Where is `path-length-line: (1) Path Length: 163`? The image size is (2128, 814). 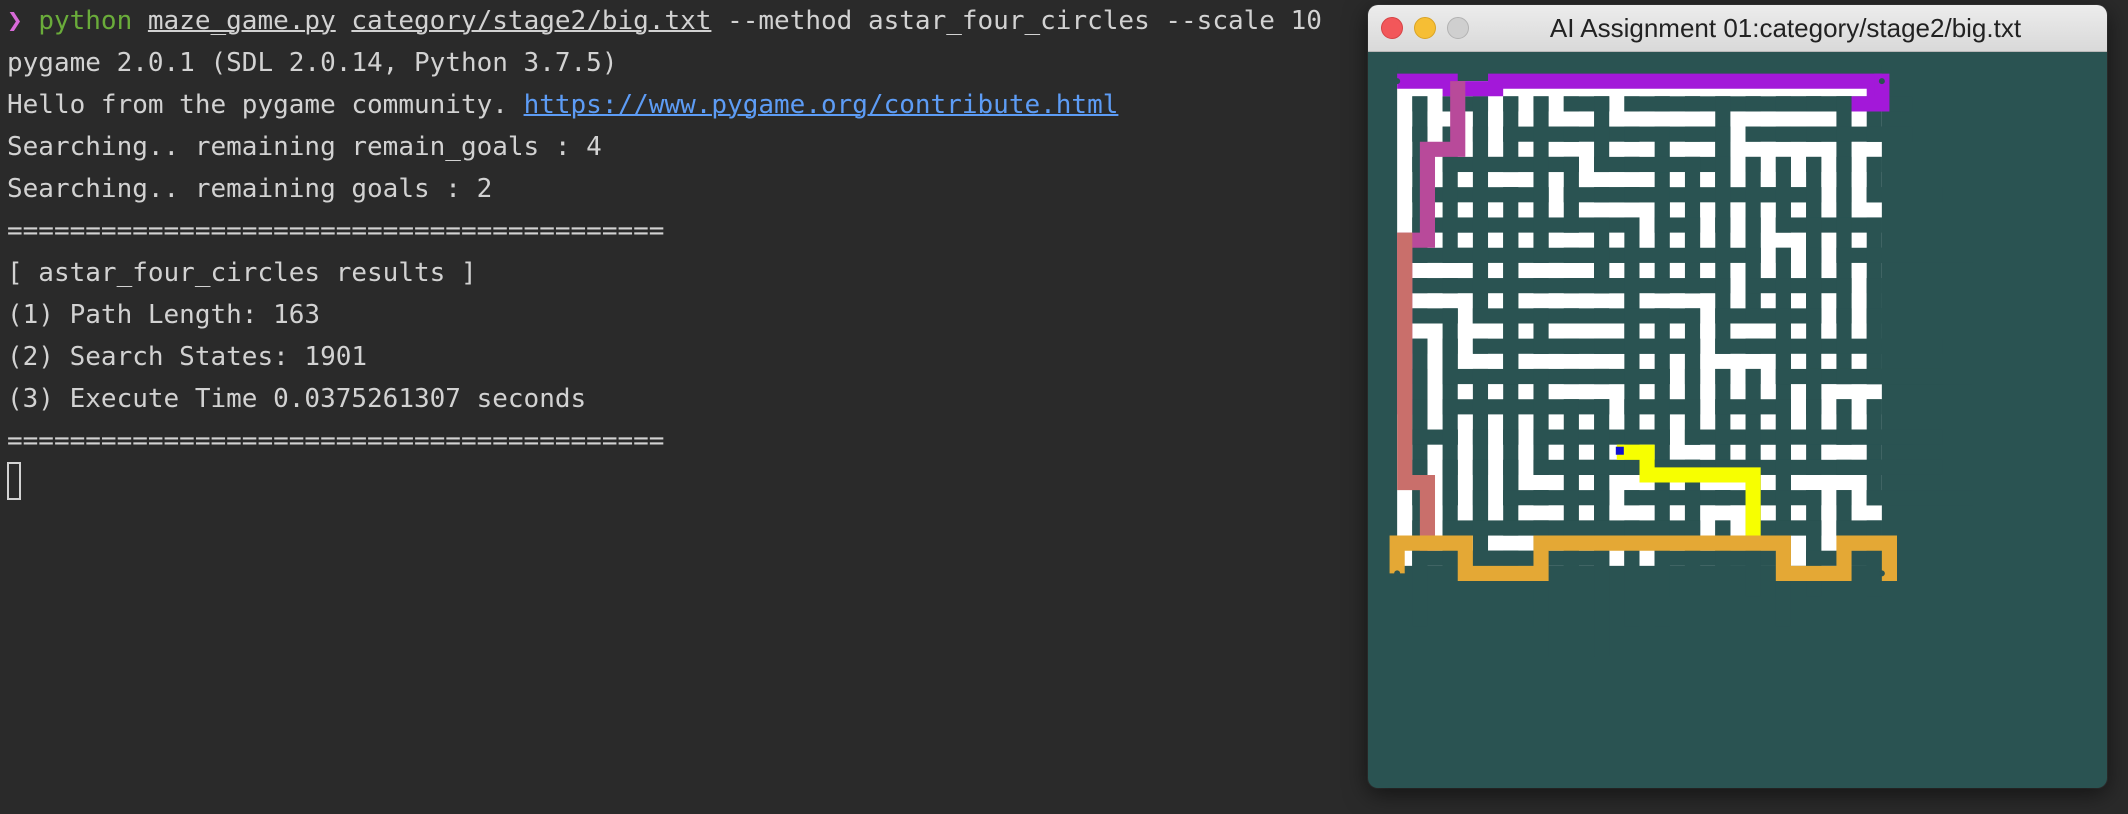
path-length-line: (1) Path Length: 163 is located at coordinates (164, 315).